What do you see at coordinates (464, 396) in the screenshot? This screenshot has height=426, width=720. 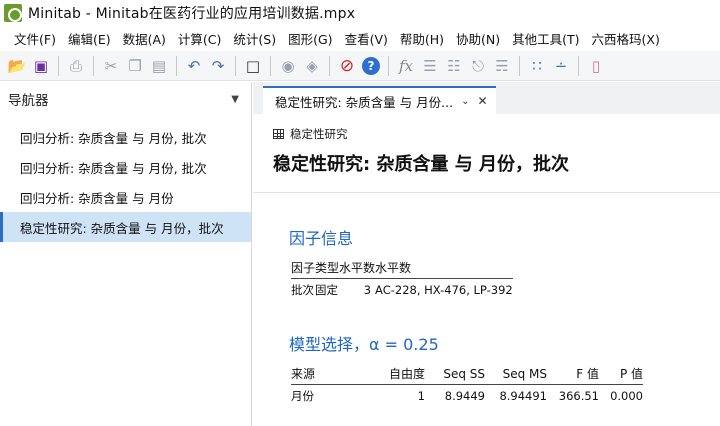 I see `table-cell: 8.9449` at bounding box center [464, 396].